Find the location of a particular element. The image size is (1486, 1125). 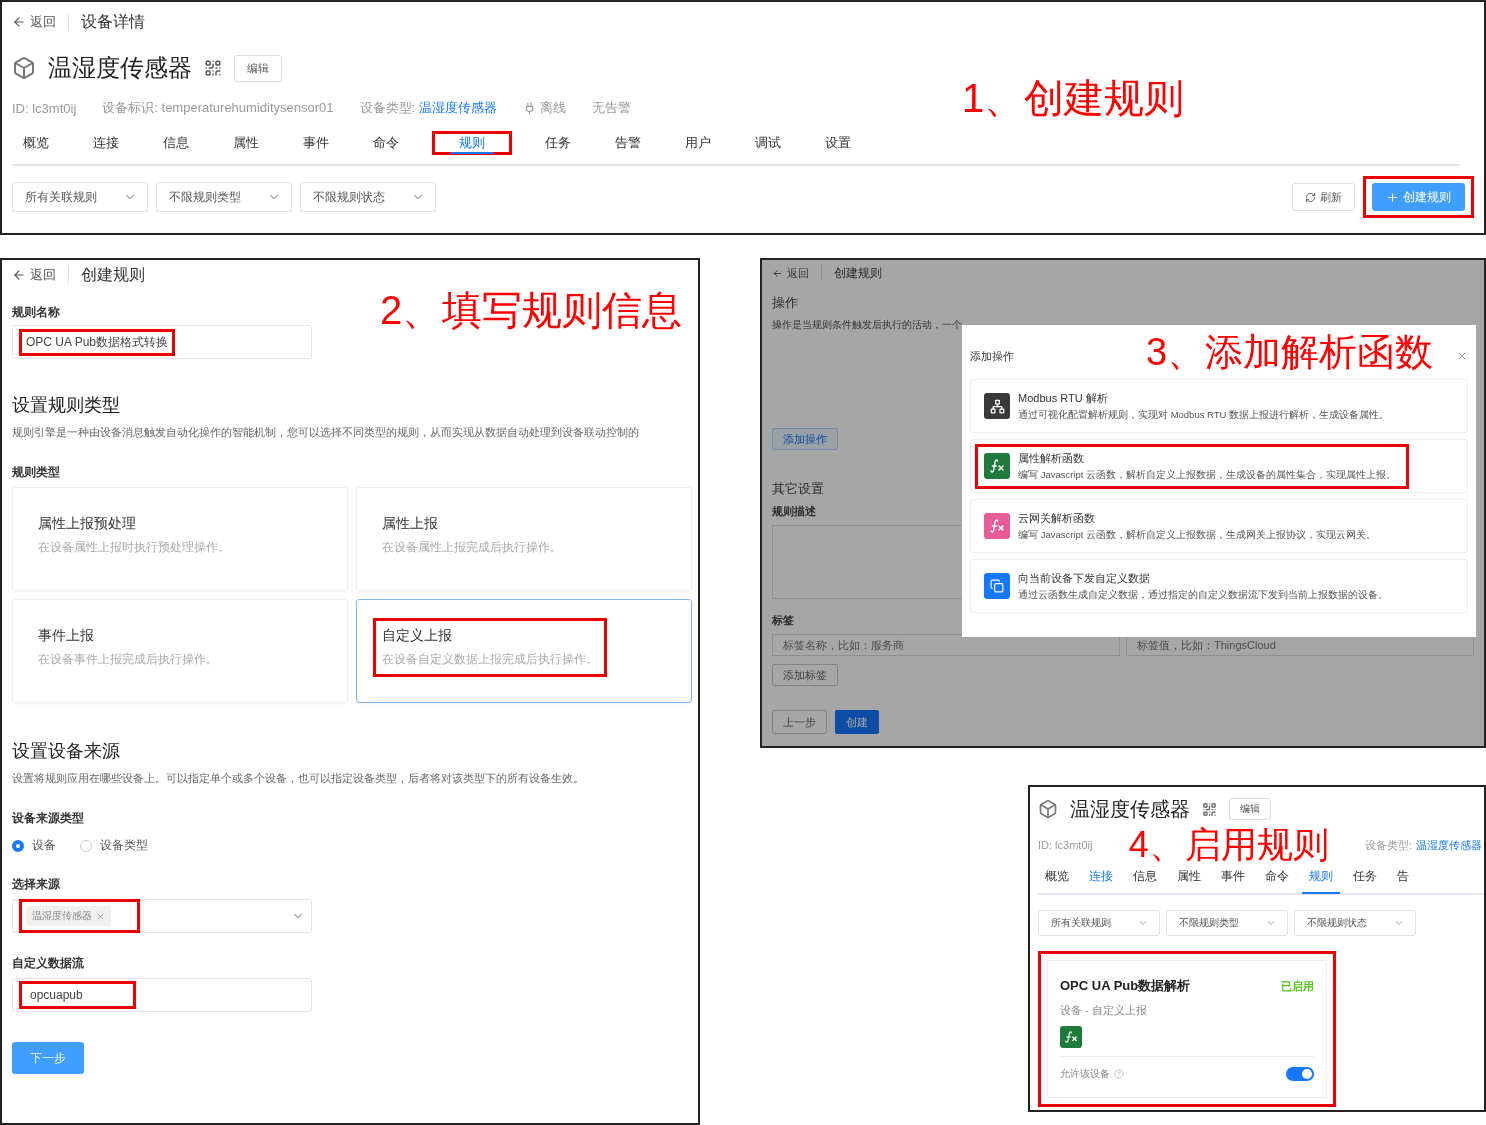

rule-type-card: 事件上报 在设备事件上报完成后执行操作。 is located at coordinates (180, 651).